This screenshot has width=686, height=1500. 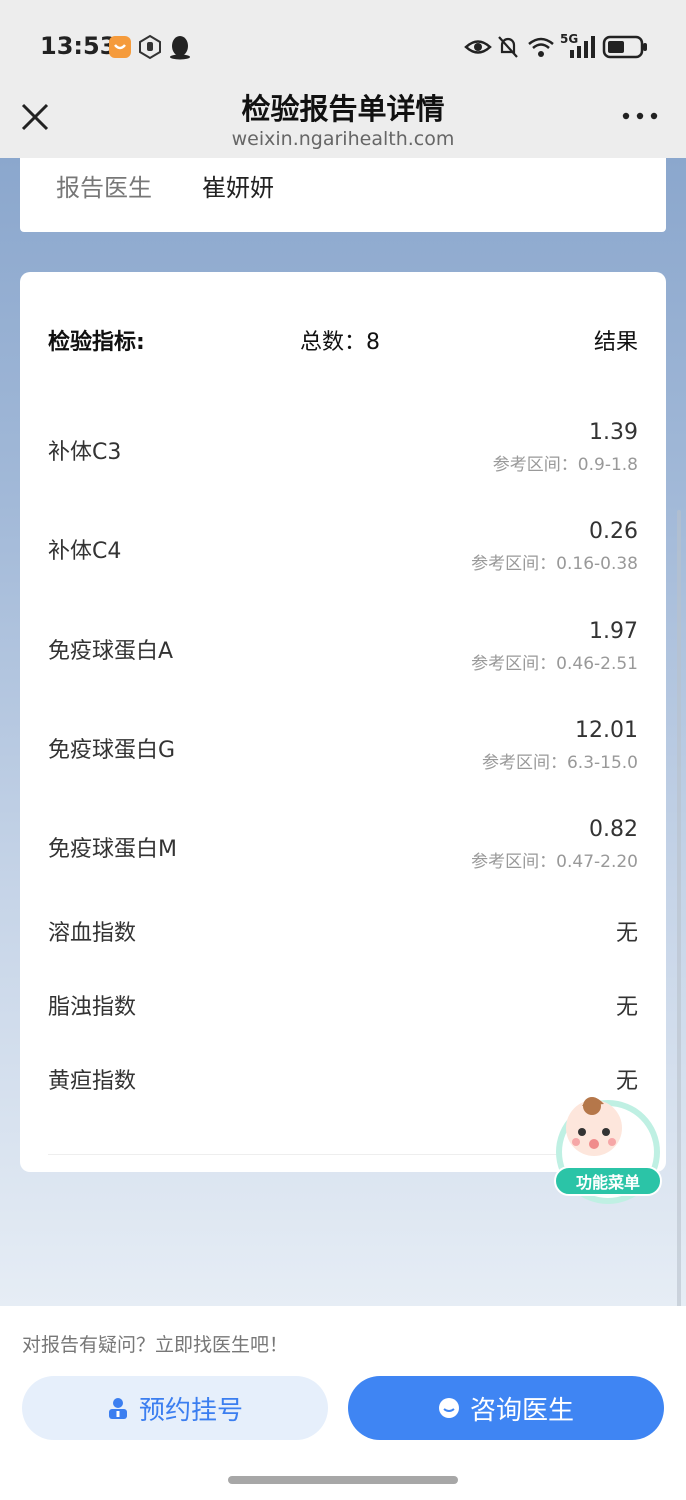 What do you see at coordinates (554, 664) in the screenshot?
I see `result-reference: 参考区间：0.46-2.51` at bounding box center [554, 664].